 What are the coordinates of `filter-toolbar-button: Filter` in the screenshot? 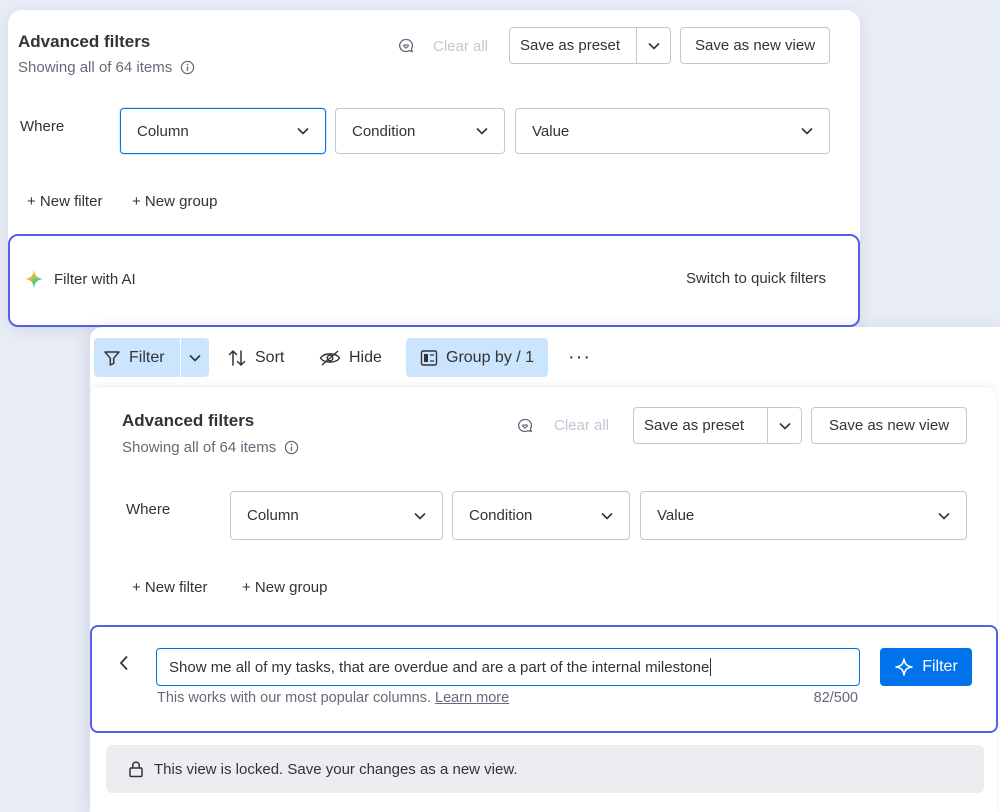 It's located at (151, 357).